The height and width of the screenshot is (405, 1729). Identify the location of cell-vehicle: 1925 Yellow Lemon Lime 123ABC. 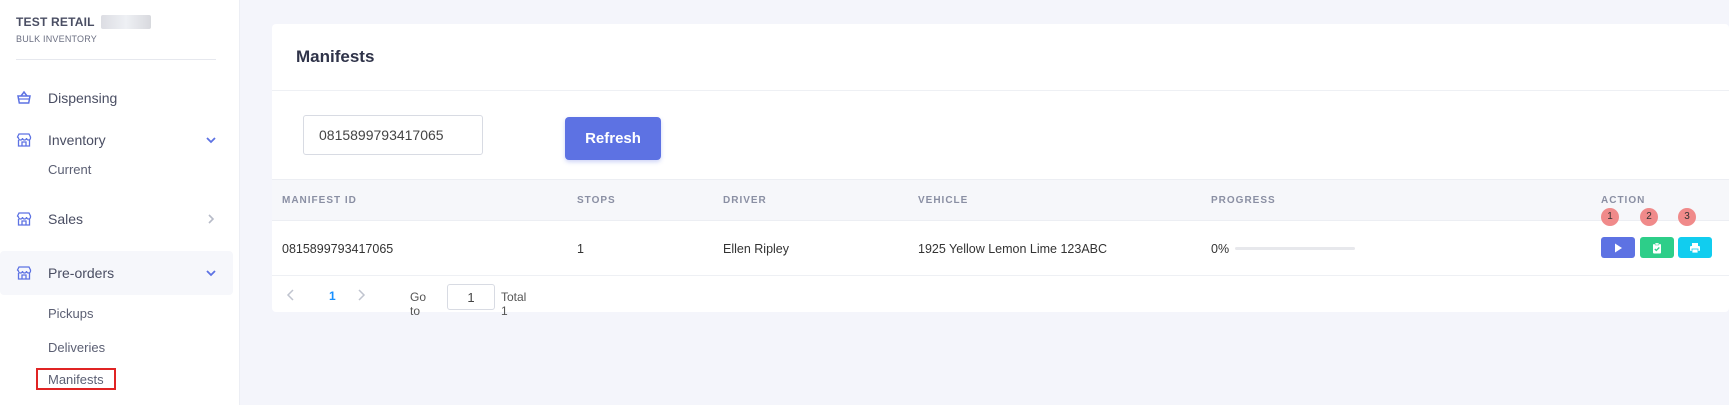
(1013, 249).